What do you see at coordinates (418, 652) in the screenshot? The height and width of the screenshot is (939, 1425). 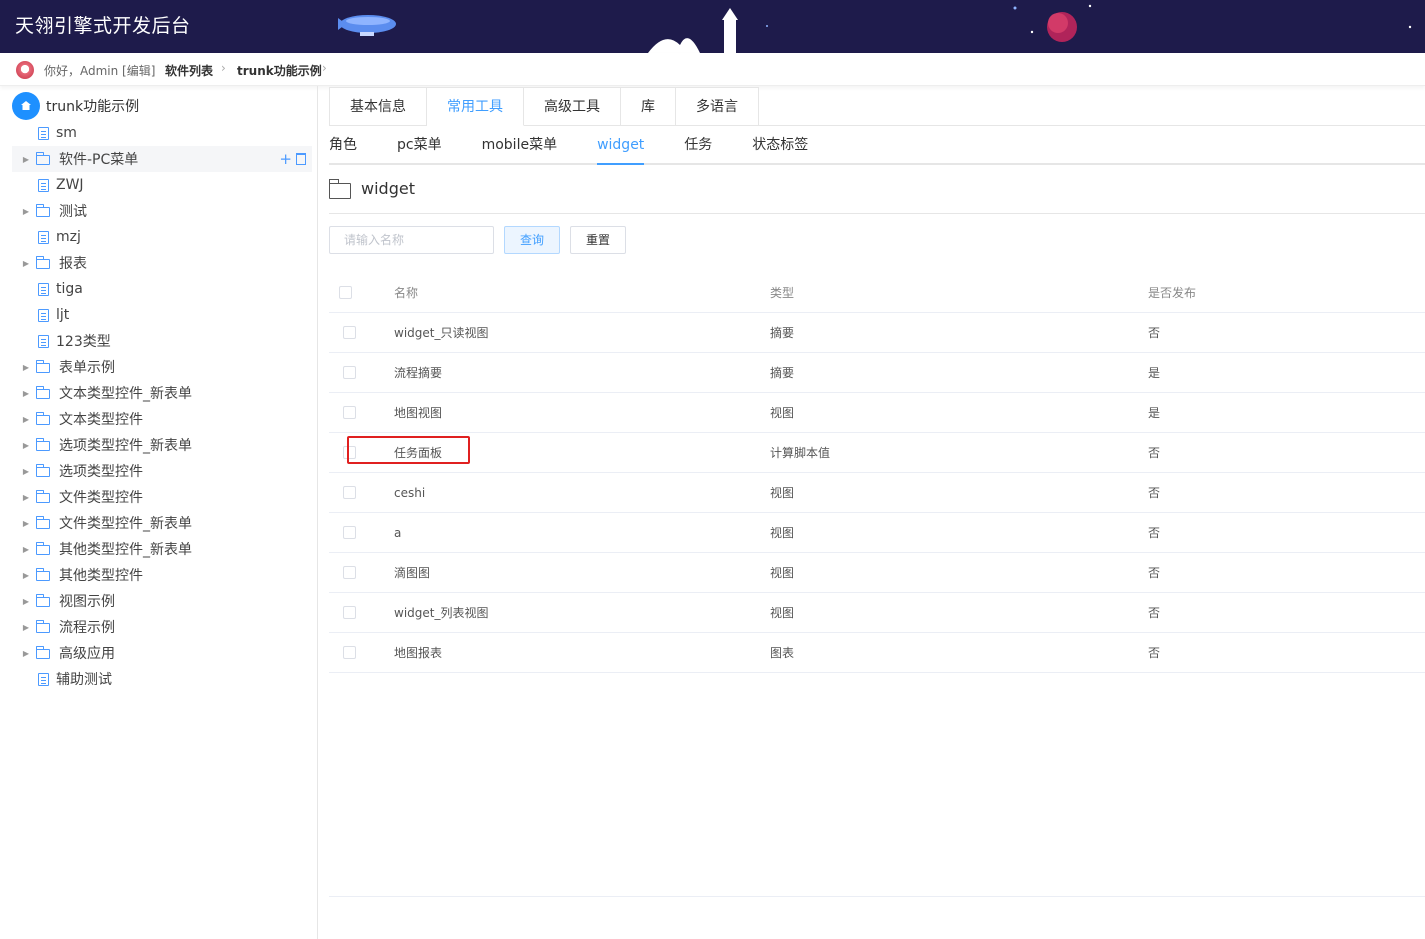 I see `cell-name: 地图报表` at bounding box center [418, 652].